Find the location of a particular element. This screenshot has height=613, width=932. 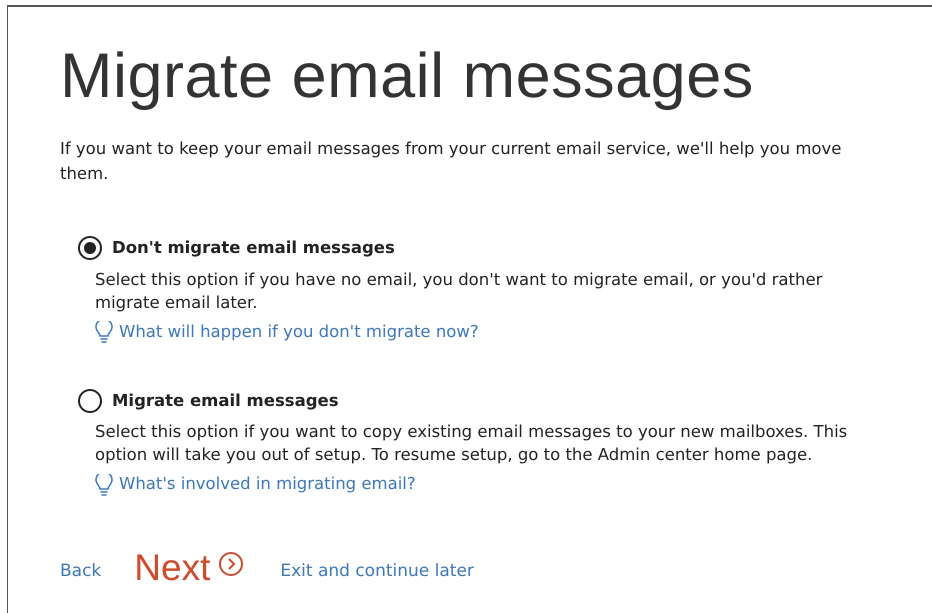

option-label: Migrate email messages is located at coordinates (225, 401).